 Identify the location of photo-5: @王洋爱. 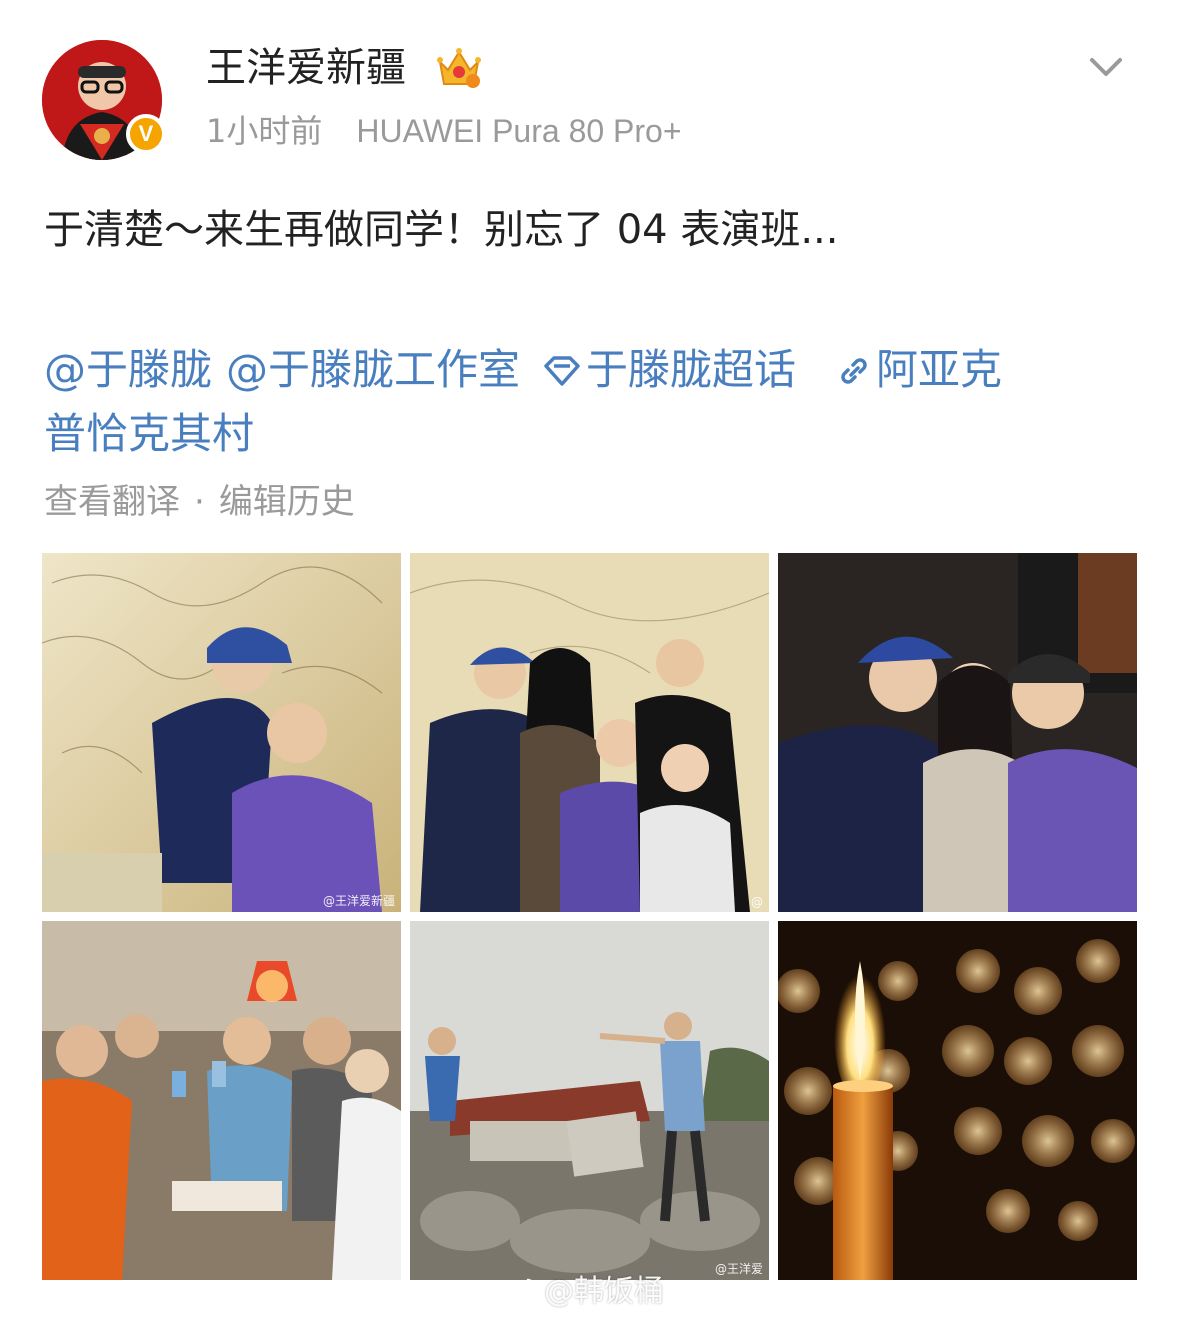
(589, 1100).